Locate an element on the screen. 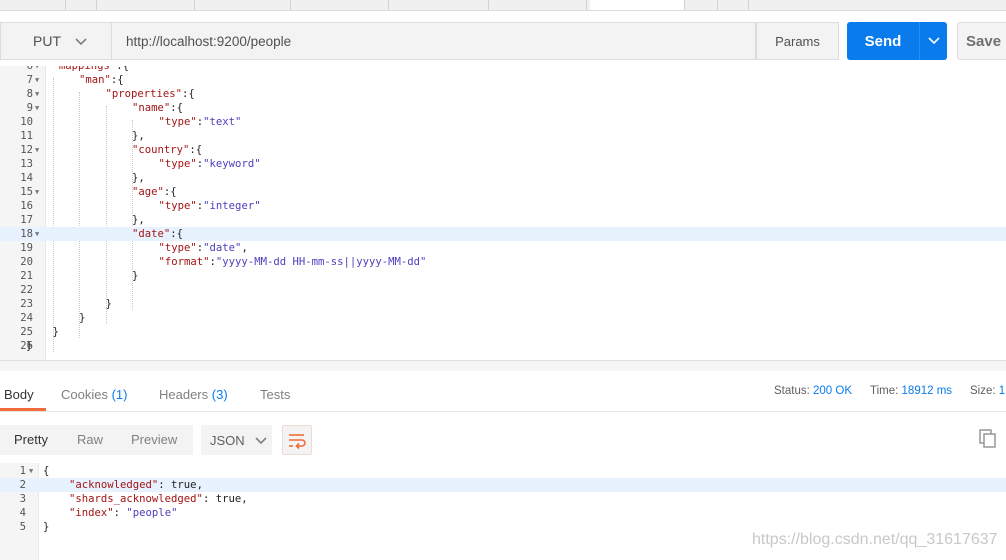  code-text: "type":"date", is located at coordinates (203, 248).